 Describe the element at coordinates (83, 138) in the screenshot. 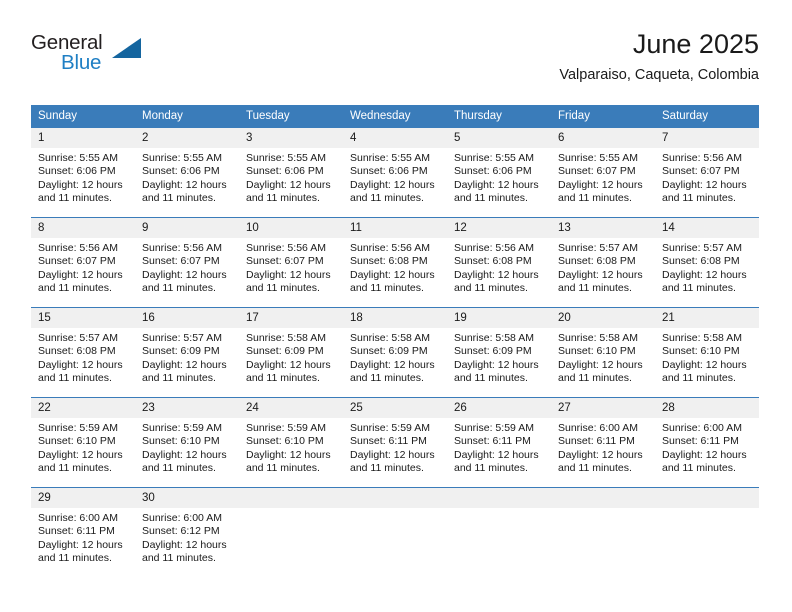

I see `day-number: 1` at that location.